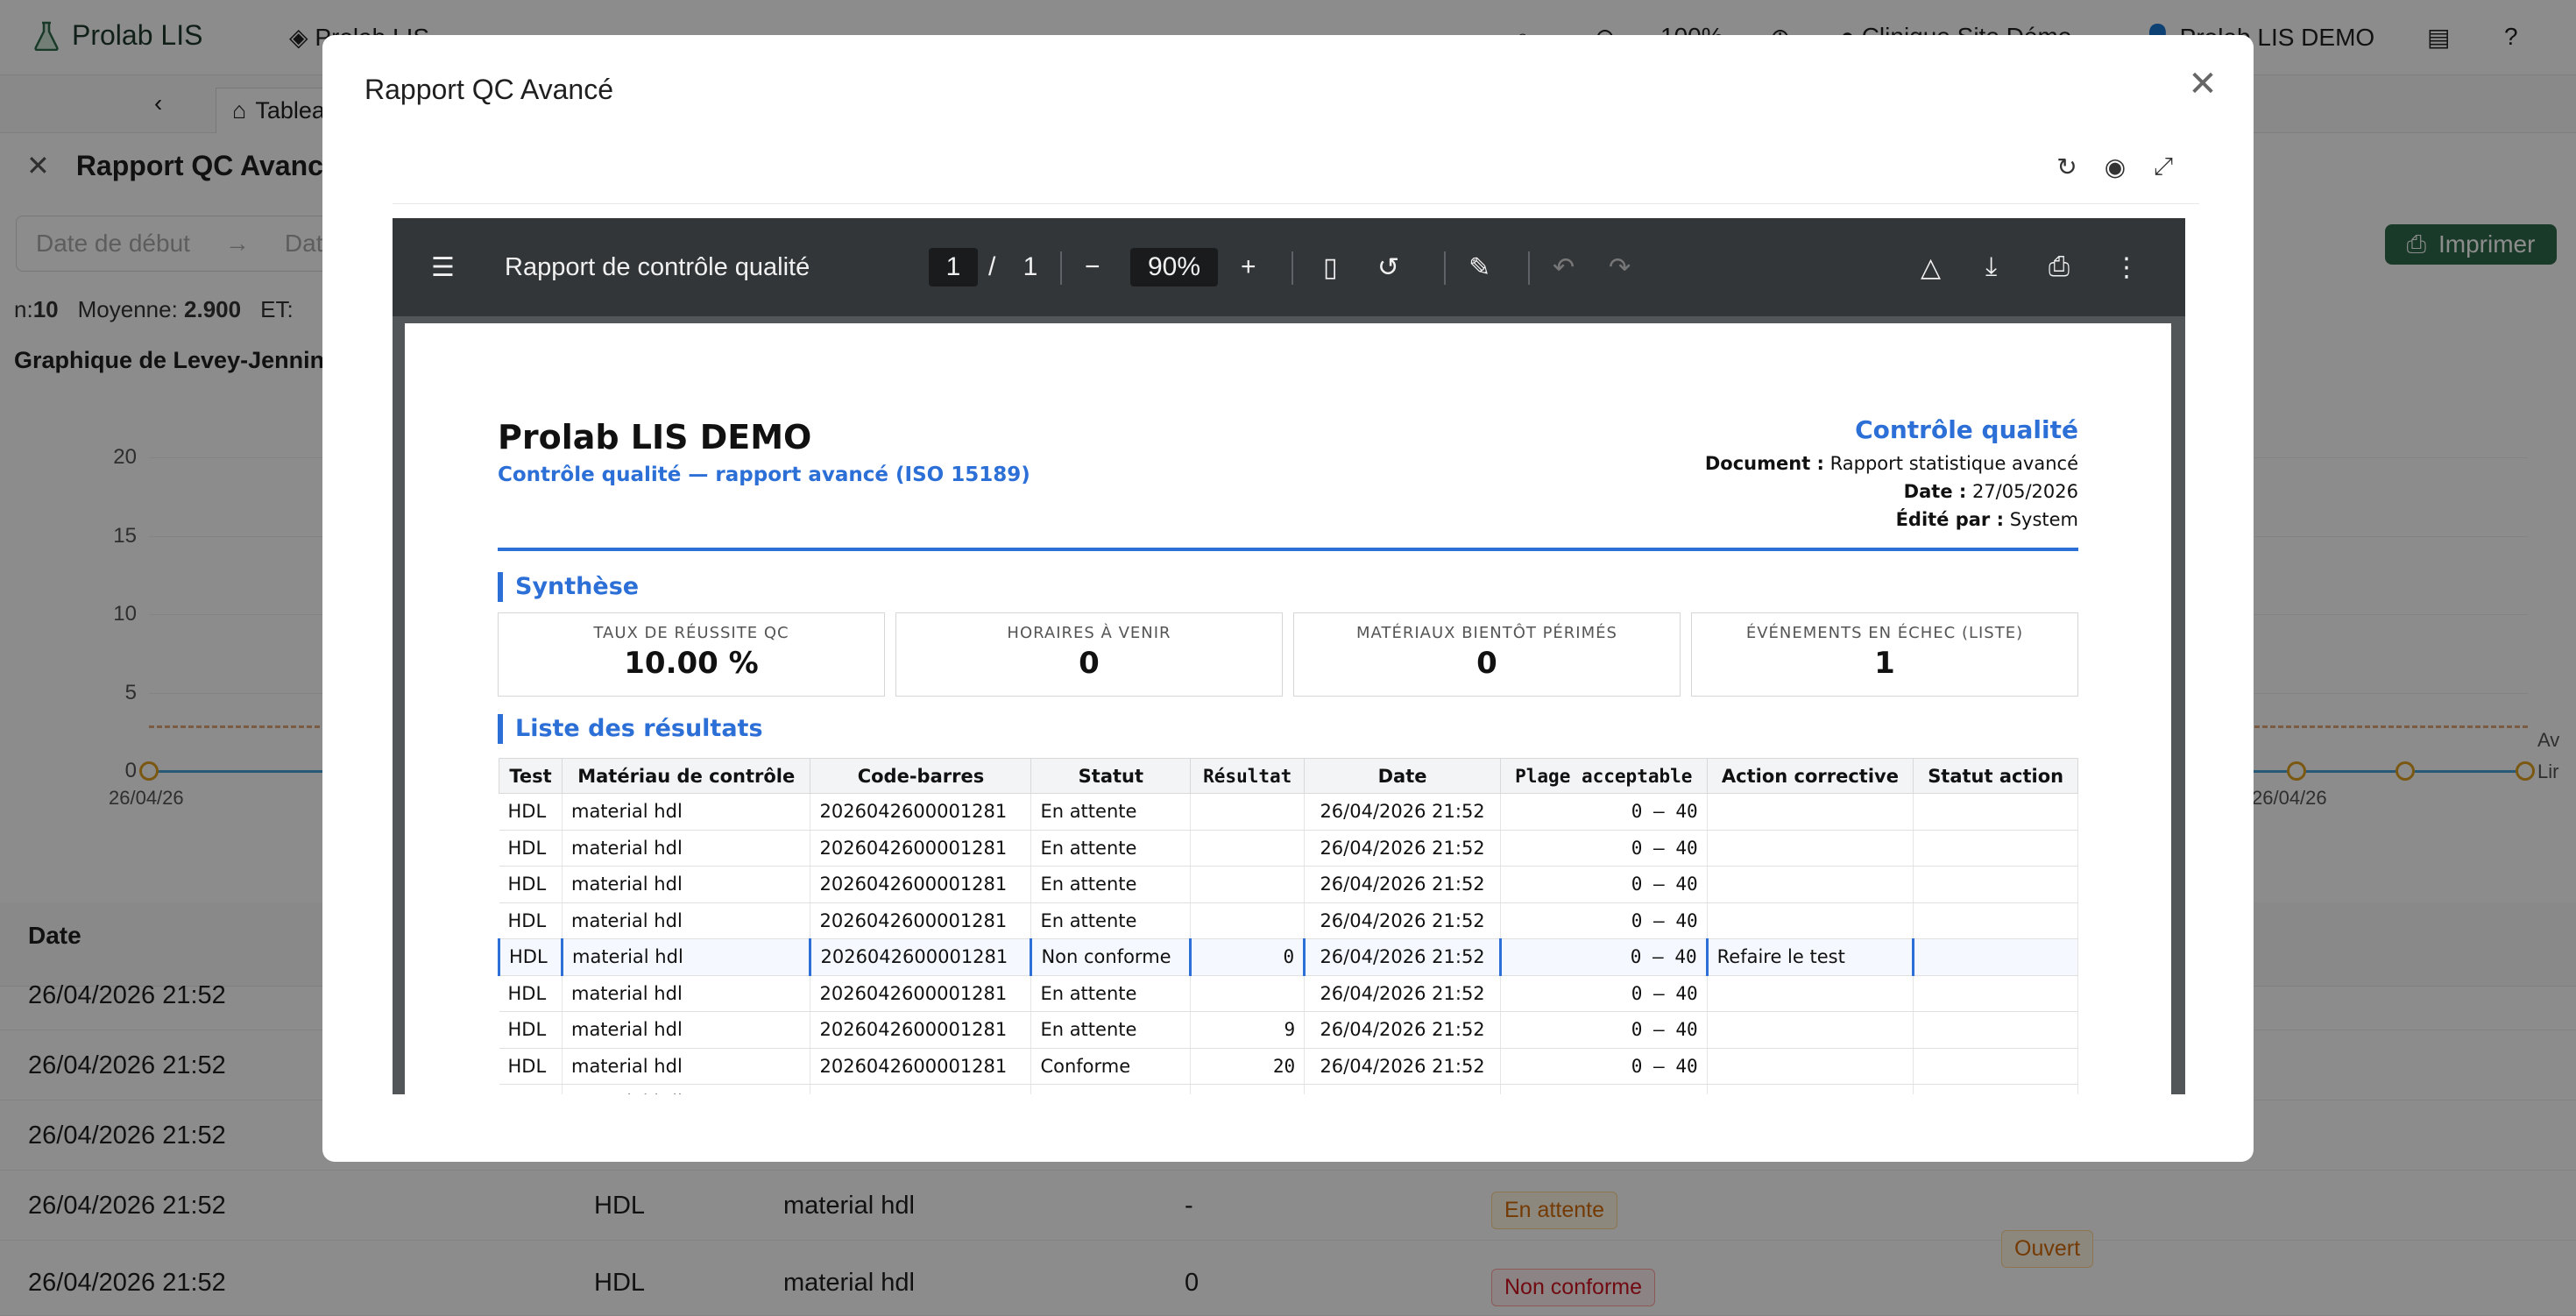  Describe the element at coordinates (1174, 267) in the screenshot. I see `zoom-input: 90%` at that location.